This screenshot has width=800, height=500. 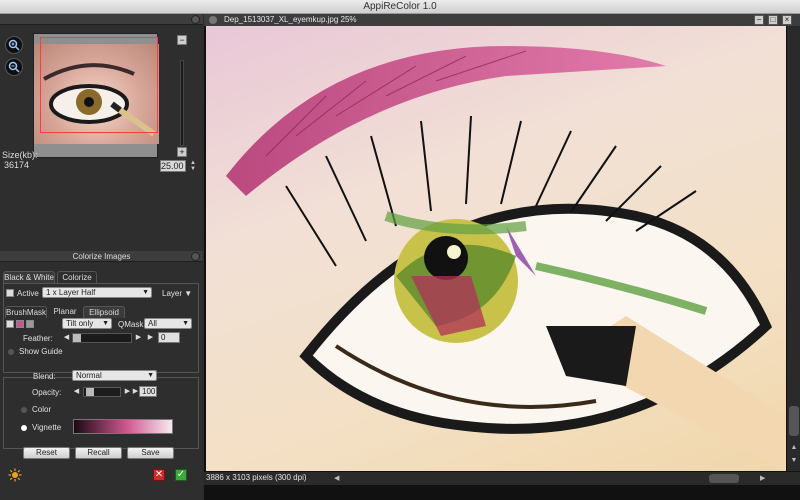 I want to click on subtab-planar: Planar, so click(x=65, y=312).